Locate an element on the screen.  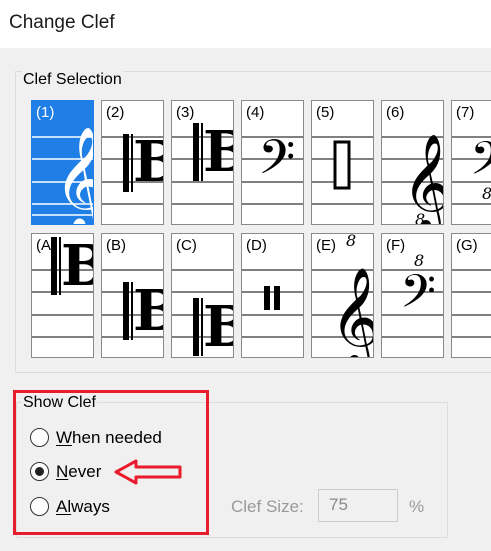
radio-label: Never is located at coordinates (79, 471).